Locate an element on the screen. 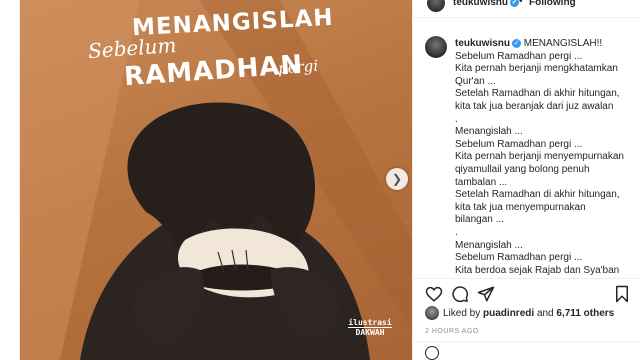  avatar is located at coordinates (436, 6).